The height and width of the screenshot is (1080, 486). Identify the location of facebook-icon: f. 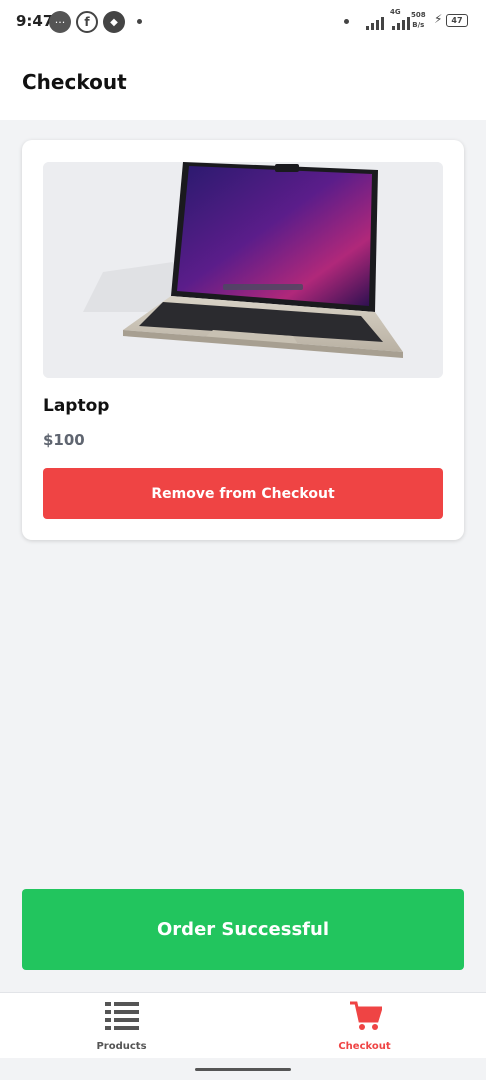
(87, 22).